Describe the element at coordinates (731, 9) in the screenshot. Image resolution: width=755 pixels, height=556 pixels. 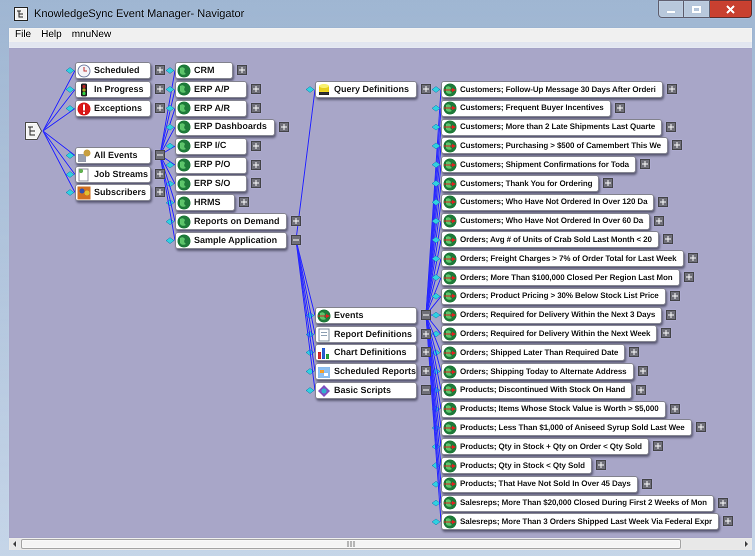
I see `close-button` at that location.